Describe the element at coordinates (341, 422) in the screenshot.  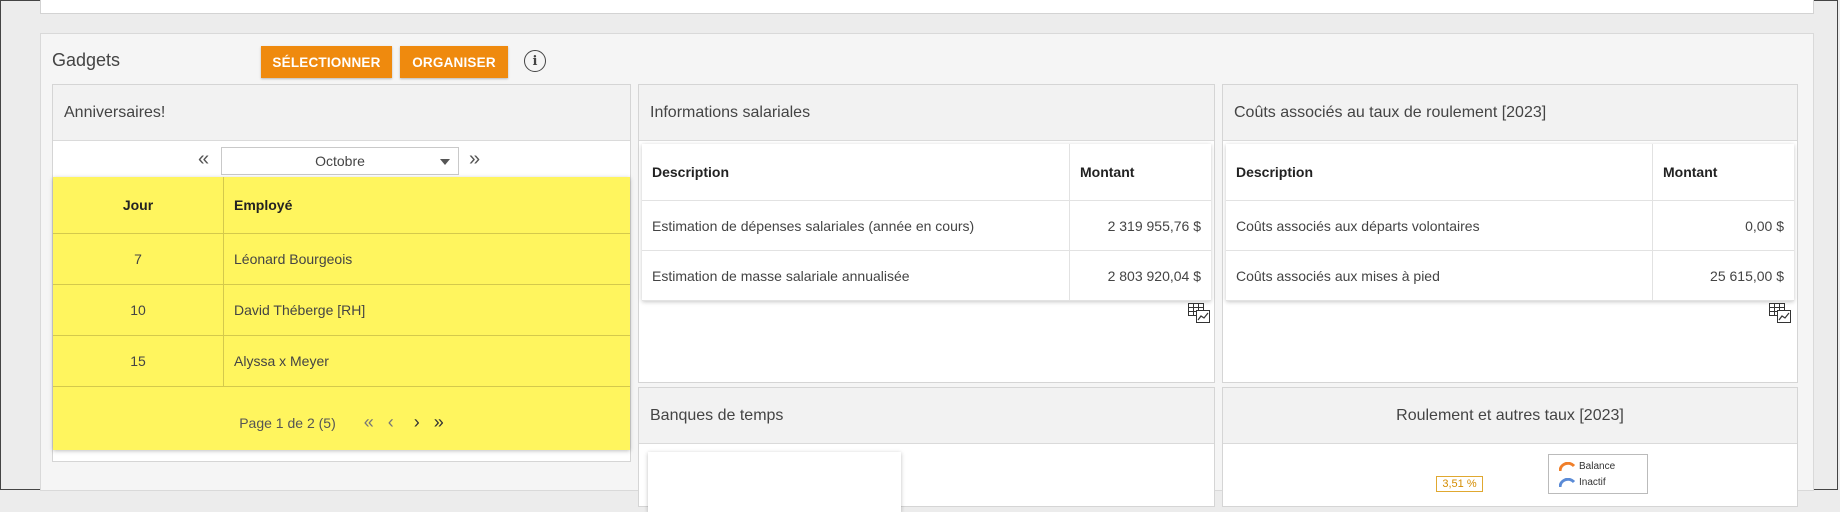
I see `pager: Page 1 de 2 (5) « ‹ › »` at that location.